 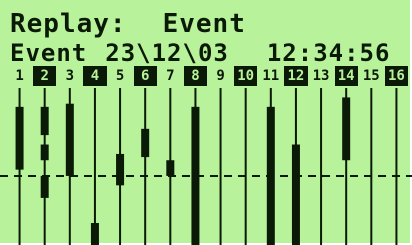 I want to click on channel-7-label: 7, so click(x=170, y=76).